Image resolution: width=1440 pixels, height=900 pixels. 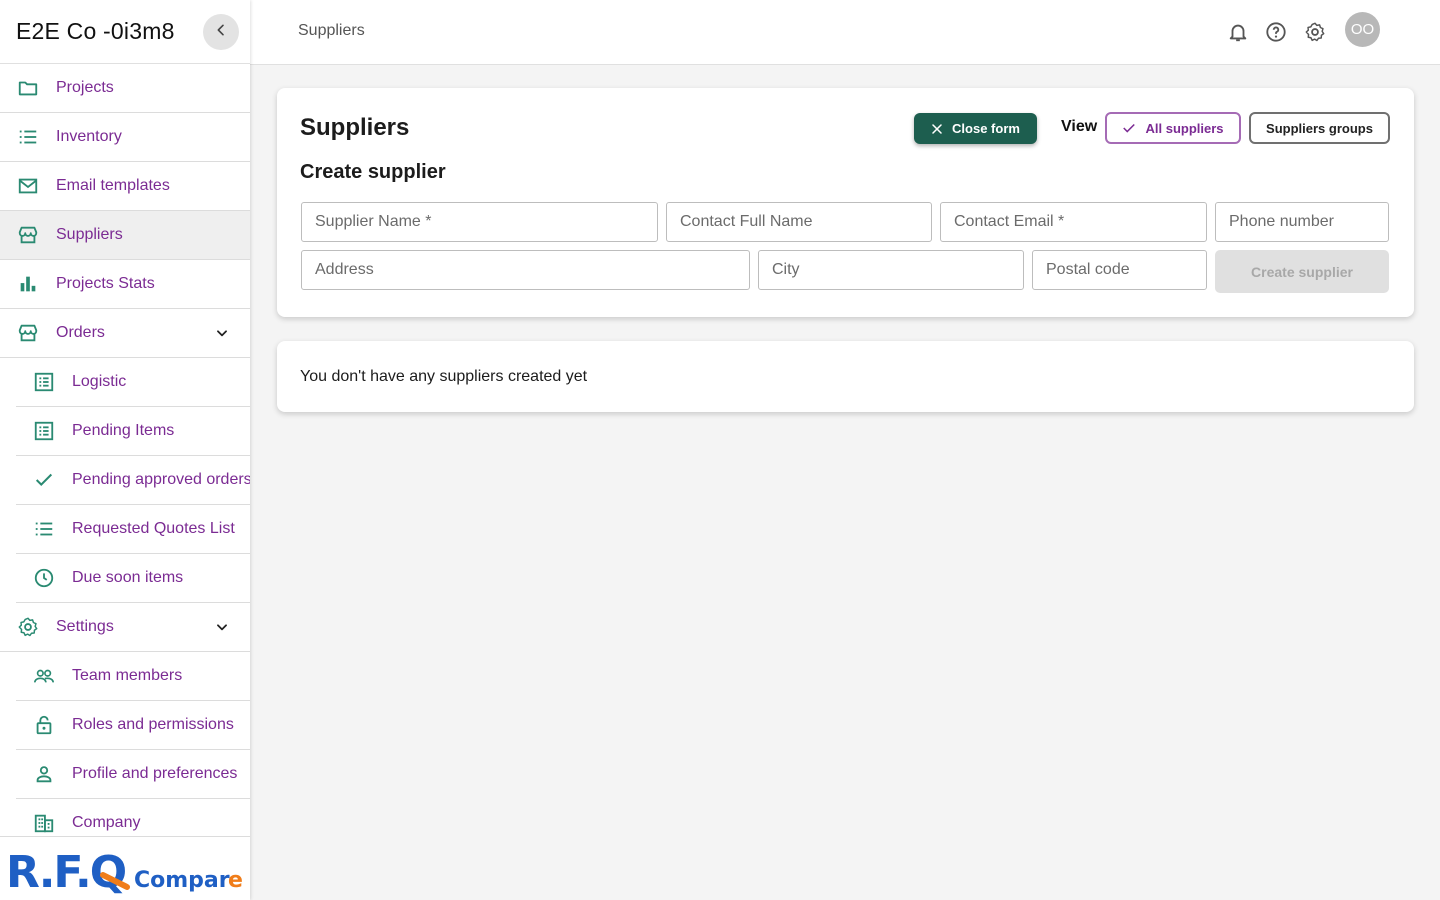 I want to click on address-input, so click(x=525, y=270).